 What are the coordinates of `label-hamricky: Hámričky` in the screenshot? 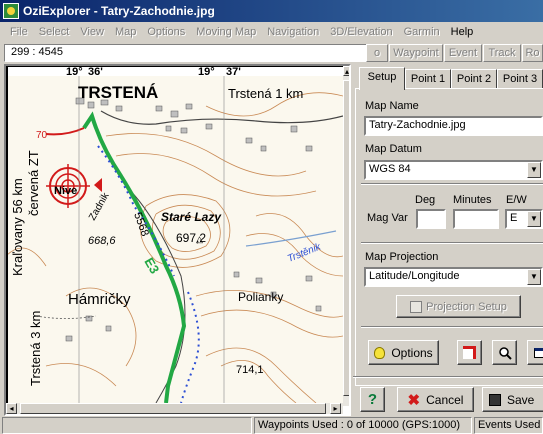 It's located at (99, 299).